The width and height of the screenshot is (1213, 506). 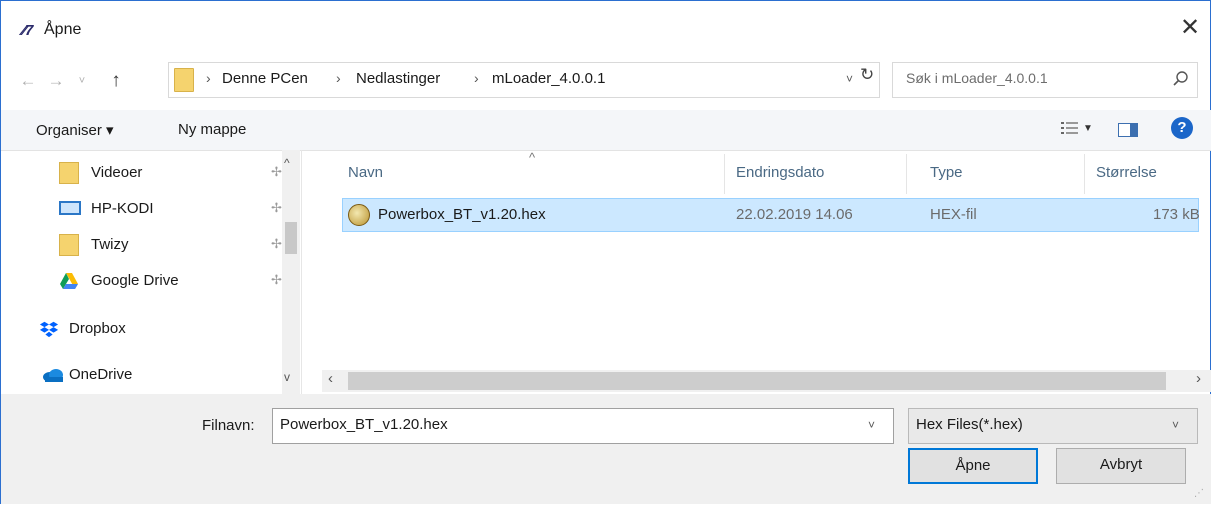 I want to click on open-button: Åpne, so click(x=973, y=466).